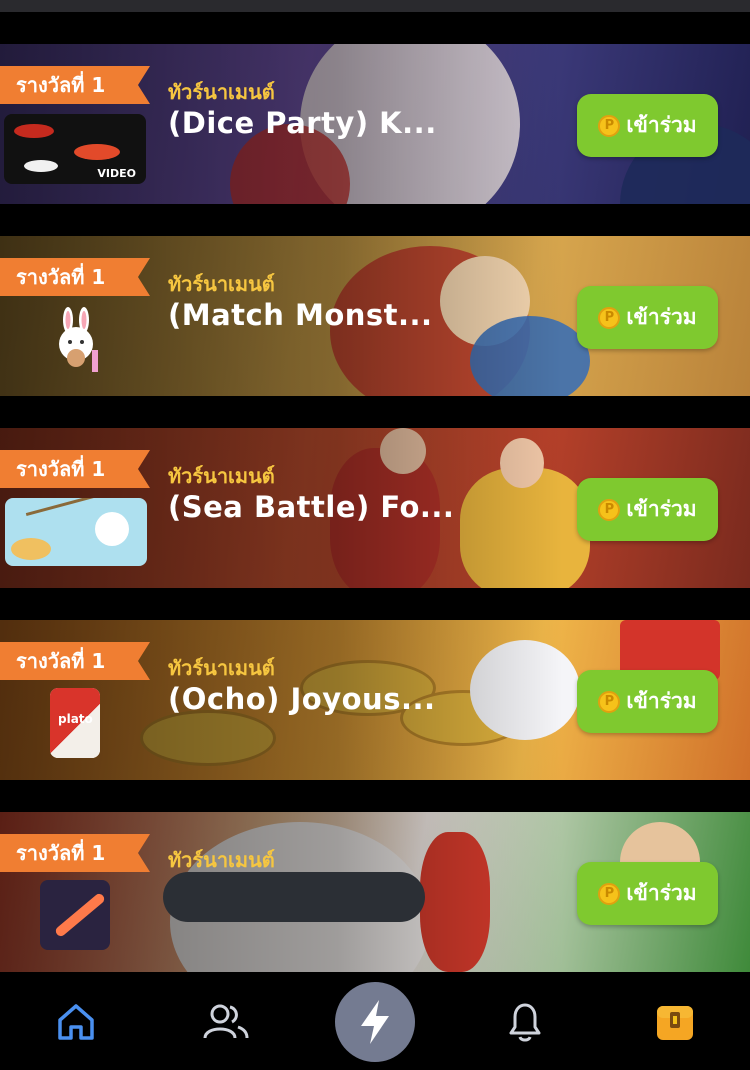  I want to click on game-thumbnail: VIDEO, so click(75, 149).